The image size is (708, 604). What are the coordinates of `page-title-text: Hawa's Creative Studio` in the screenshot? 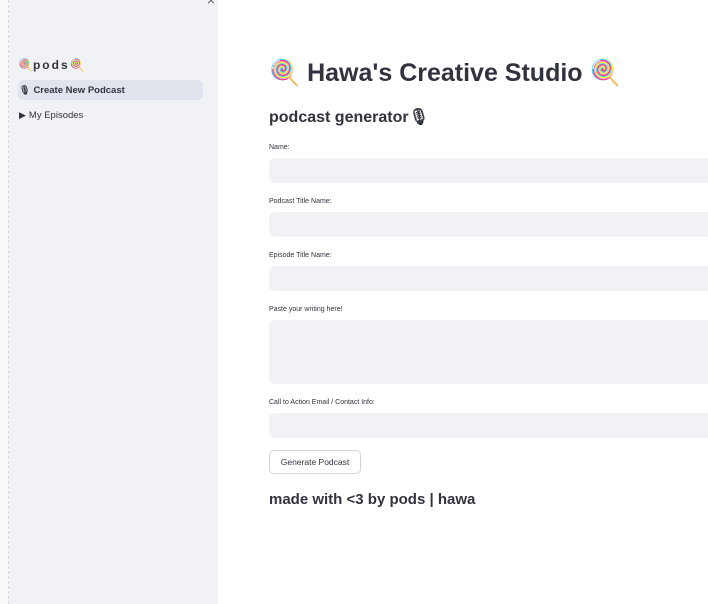 It's located at (445, 73).